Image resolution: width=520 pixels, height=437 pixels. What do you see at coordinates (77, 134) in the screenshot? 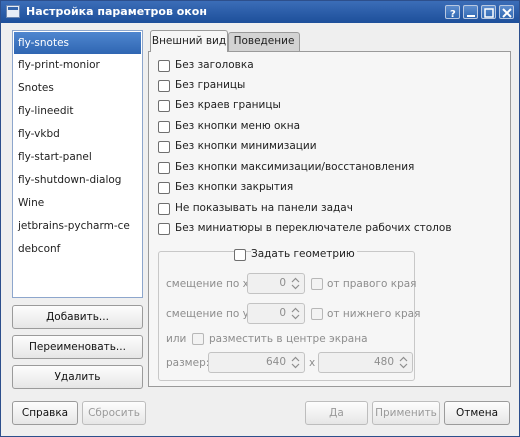
I see `list-item: fly-vkbd` at bounding box center [77, 134].